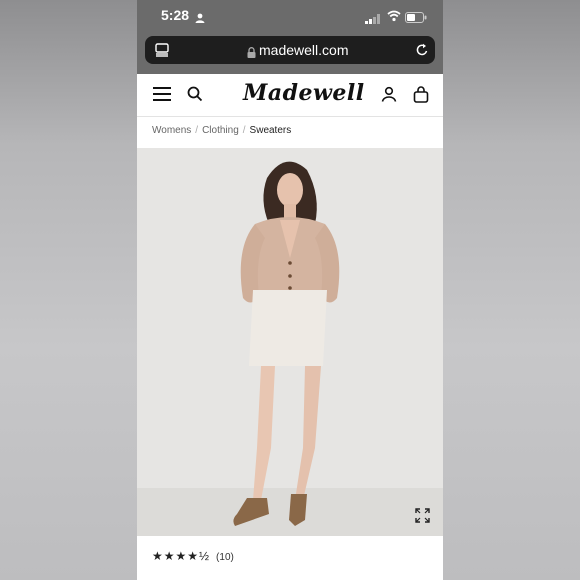 The height and width of the screenshot is (580, 580). Describe the element at coordinates (200, 19) in the screenshot. I see `person-icon` at that location.